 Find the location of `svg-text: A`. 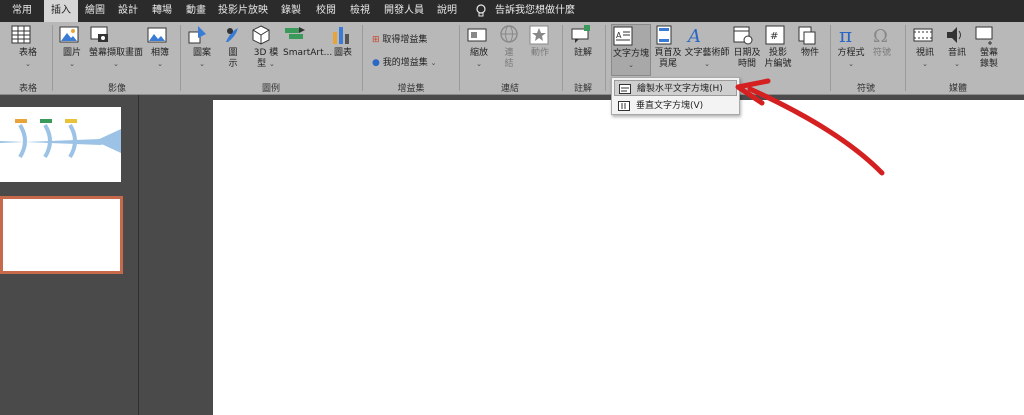

svg-text: A is located at coordinates (619, 35).